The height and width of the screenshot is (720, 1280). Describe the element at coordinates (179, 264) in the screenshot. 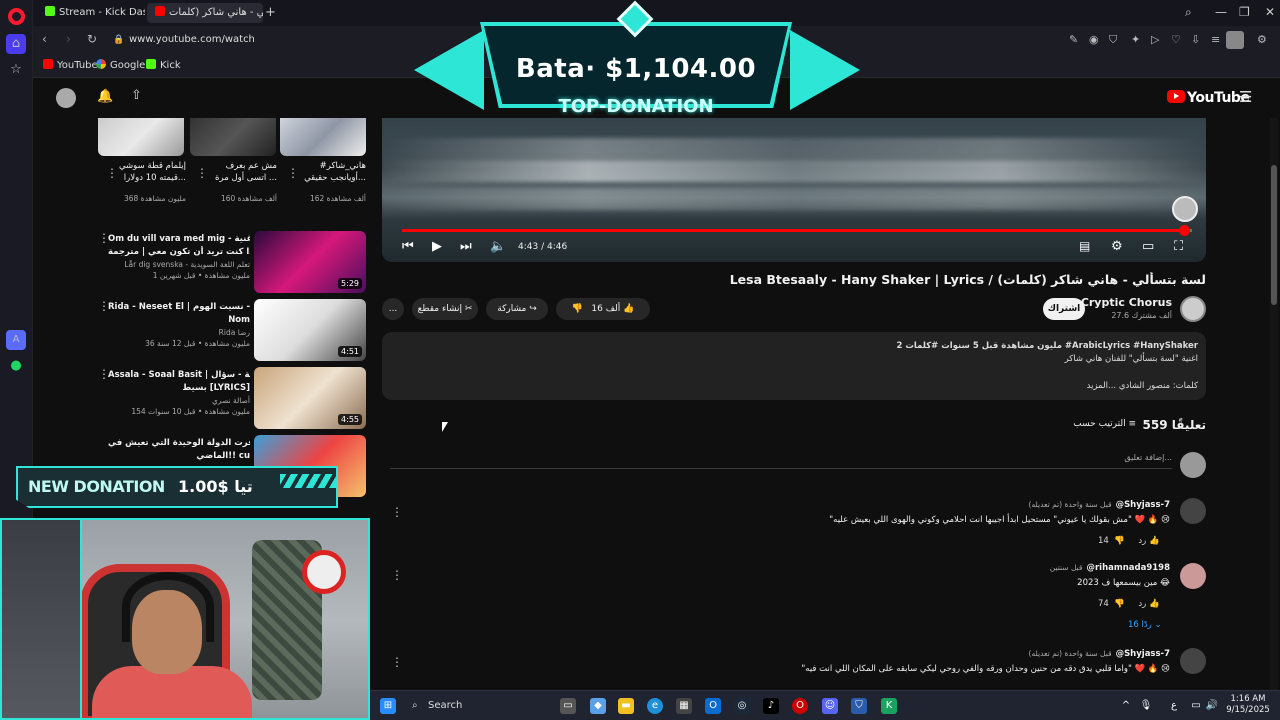

I see `video-channel: Lår dig svenska - تعلم اللغة السويدية` at that location.